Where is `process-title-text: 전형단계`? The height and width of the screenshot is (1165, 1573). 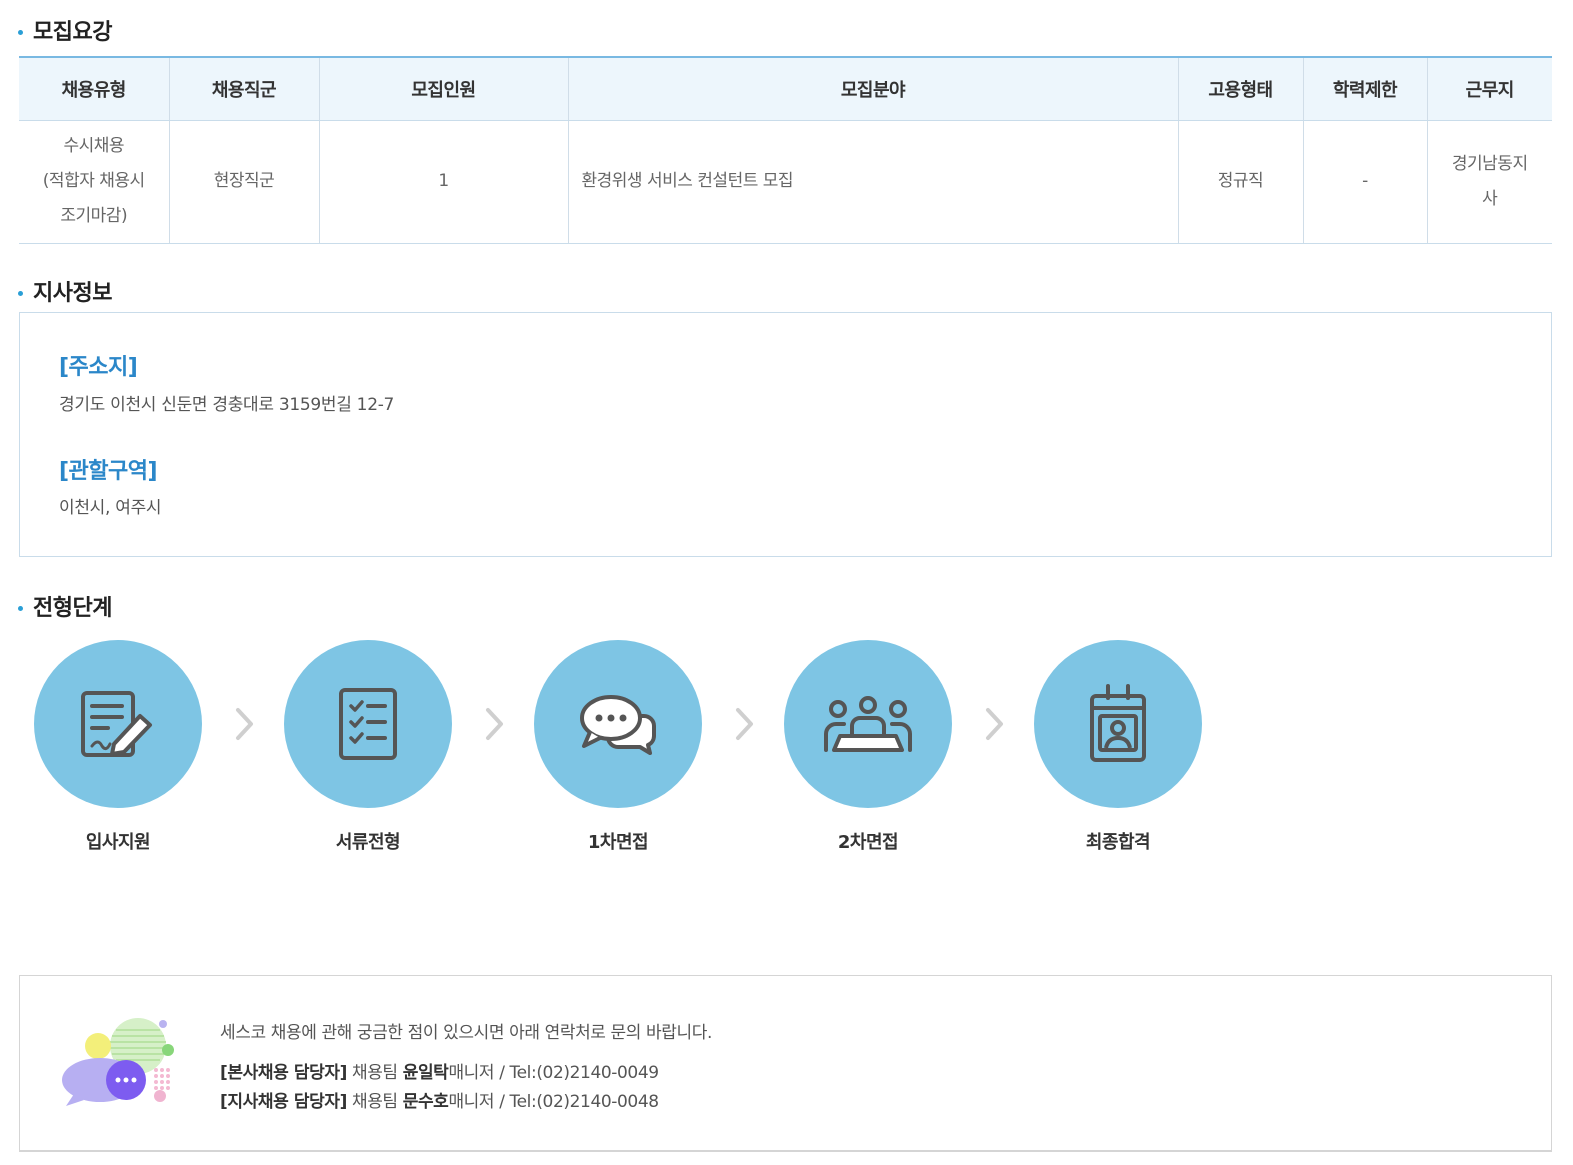 process-title-text: 전형단계 is located at coordinates (72, 608).